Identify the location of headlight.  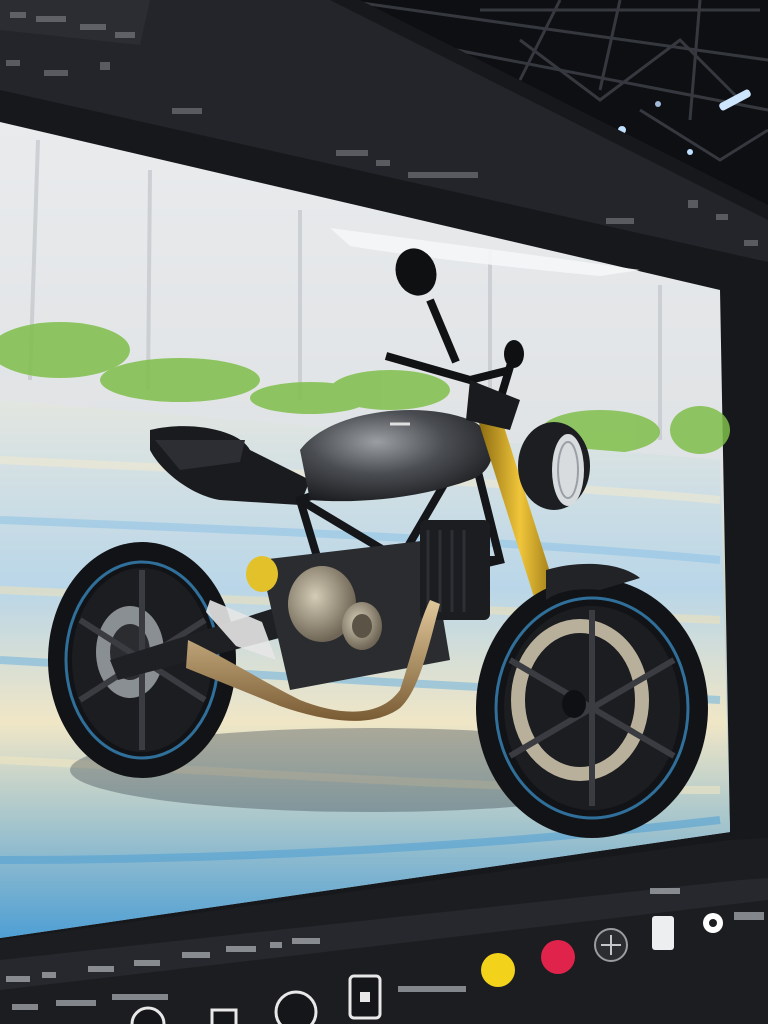
(554, 466).